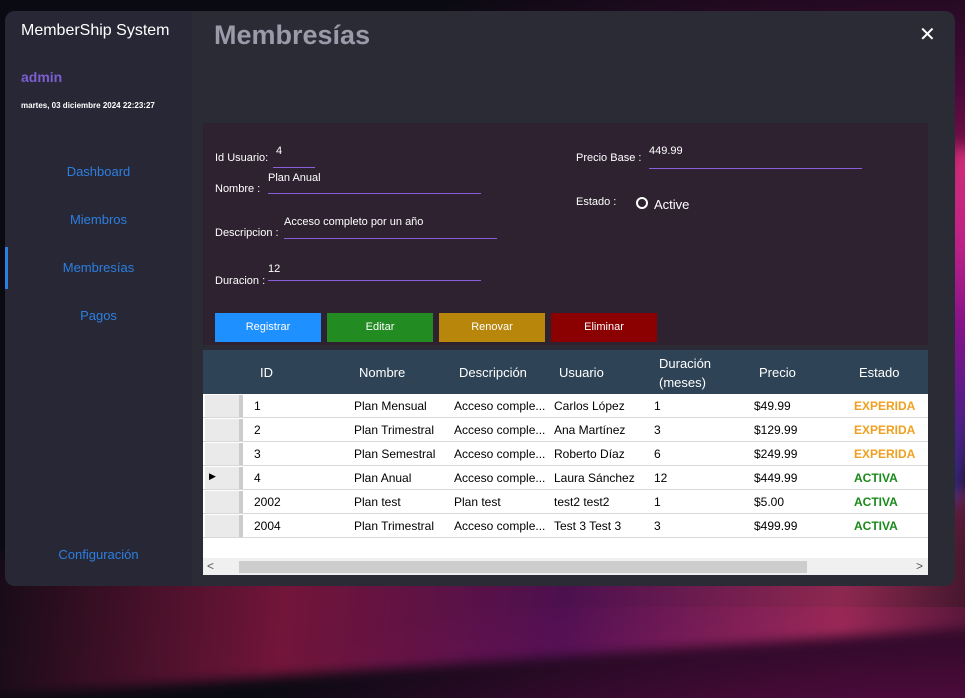  I want to click on cell-id: 2004, so click(267, 526).